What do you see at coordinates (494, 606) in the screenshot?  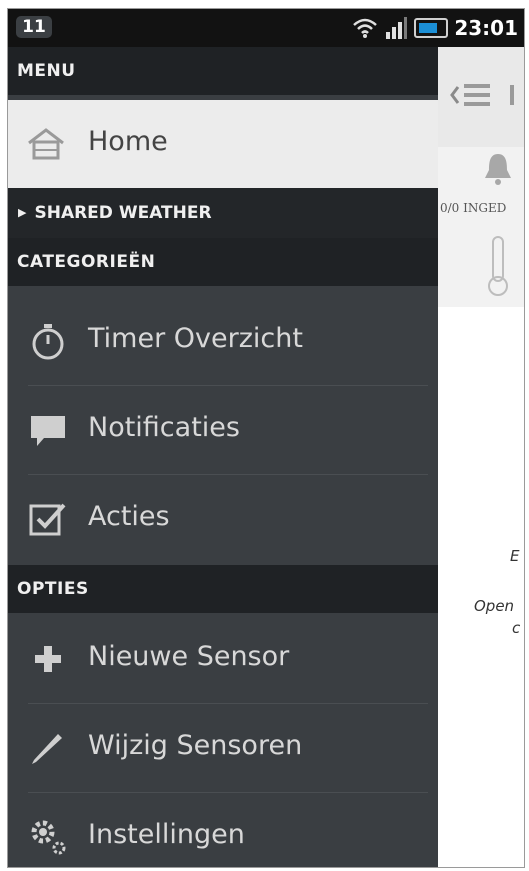 I see `content-text-fragment: Open` at bounding box center [494, 606].